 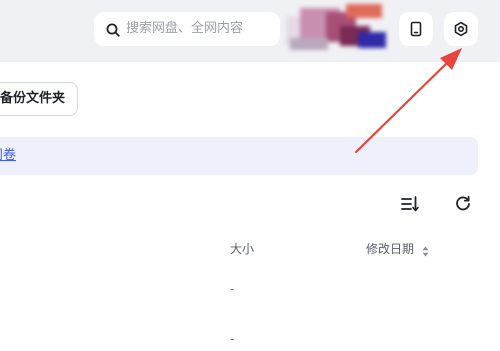 What do you see at coordinates (8, 156) in the screenshot?
I see `survey-link: 问卷` at bounding box center [8, 156].